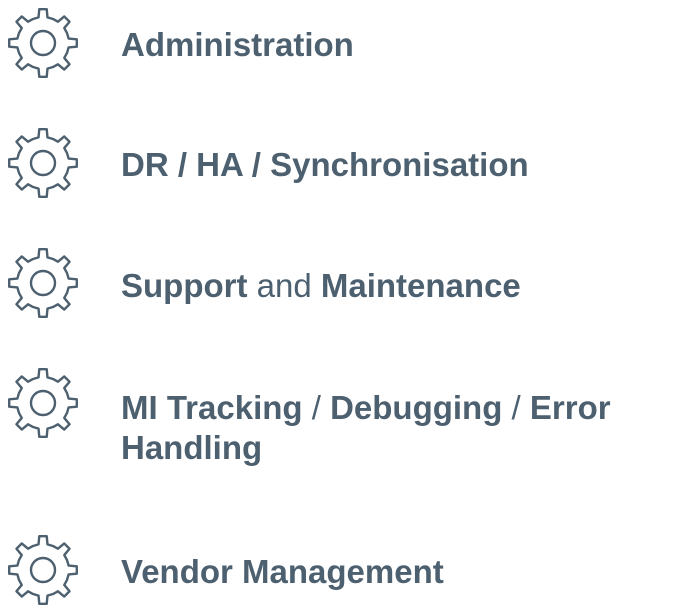 This screenshot has height=610, width=682. What do you see at coordinates (398, 45) in the screenshot?
I see `item-label: Administration` at bounding box center [398, 45].